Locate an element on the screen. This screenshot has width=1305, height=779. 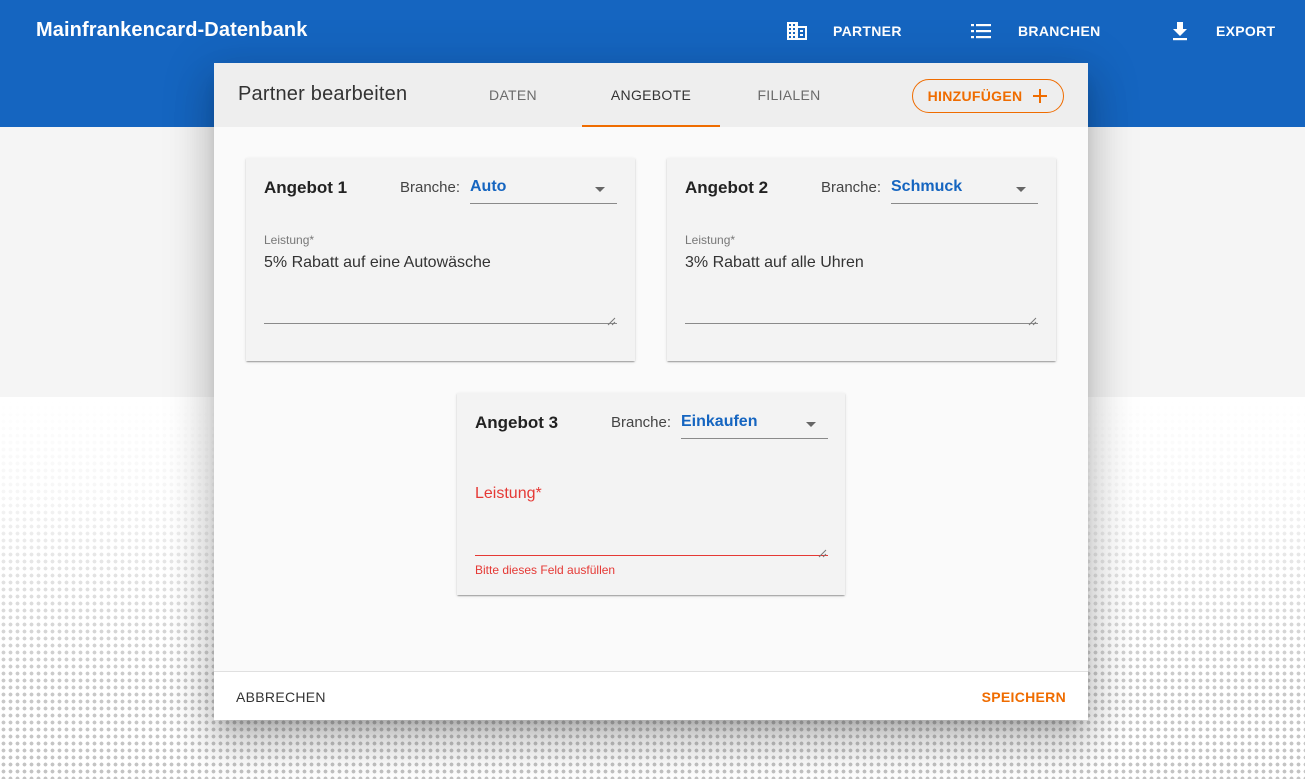
branche-select-value: Schmuck is located at coordinates (927, 186).